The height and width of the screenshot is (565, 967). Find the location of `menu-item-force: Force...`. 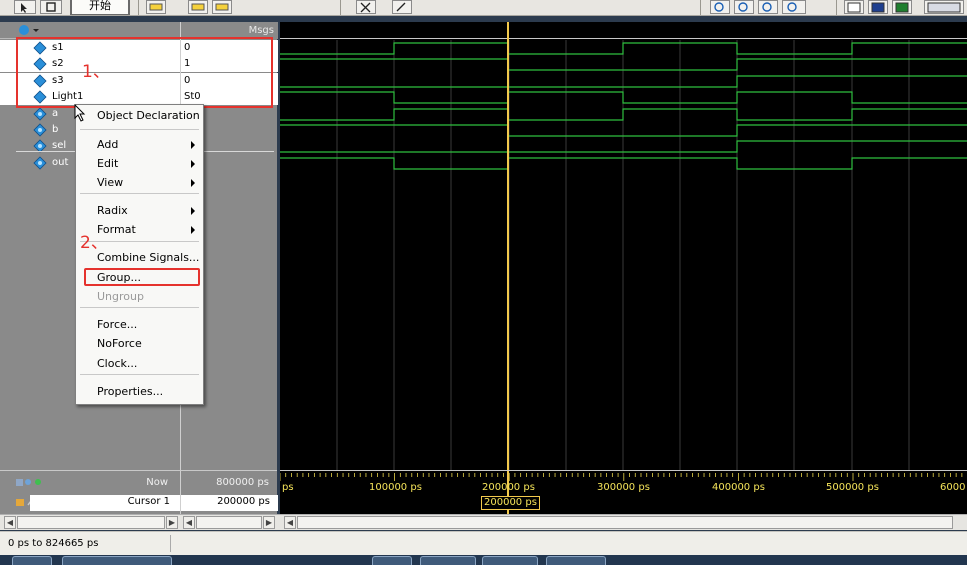

menu-item-force: Force... is located at coordinates (139, 324).